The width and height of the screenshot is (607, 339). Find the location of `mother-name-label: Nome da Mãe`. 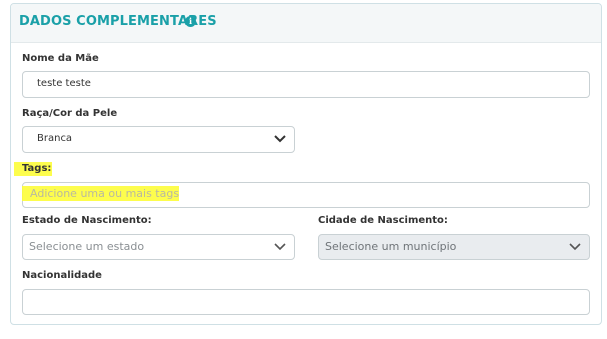

mother-name-label: Nome da Mãe is located at coordinates (60, 58).